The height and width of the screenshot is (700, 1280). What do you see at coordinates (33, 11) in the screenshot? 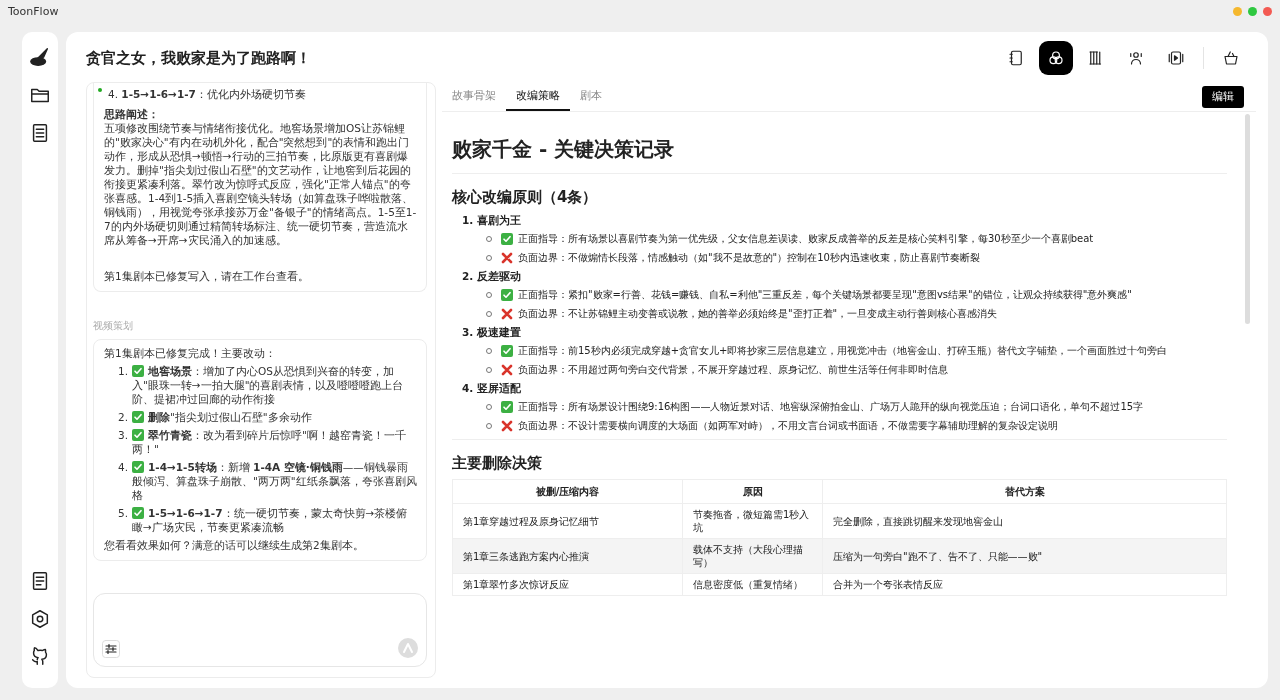
I see `app-title: ToonFlow` at bounding box center [33, 11].